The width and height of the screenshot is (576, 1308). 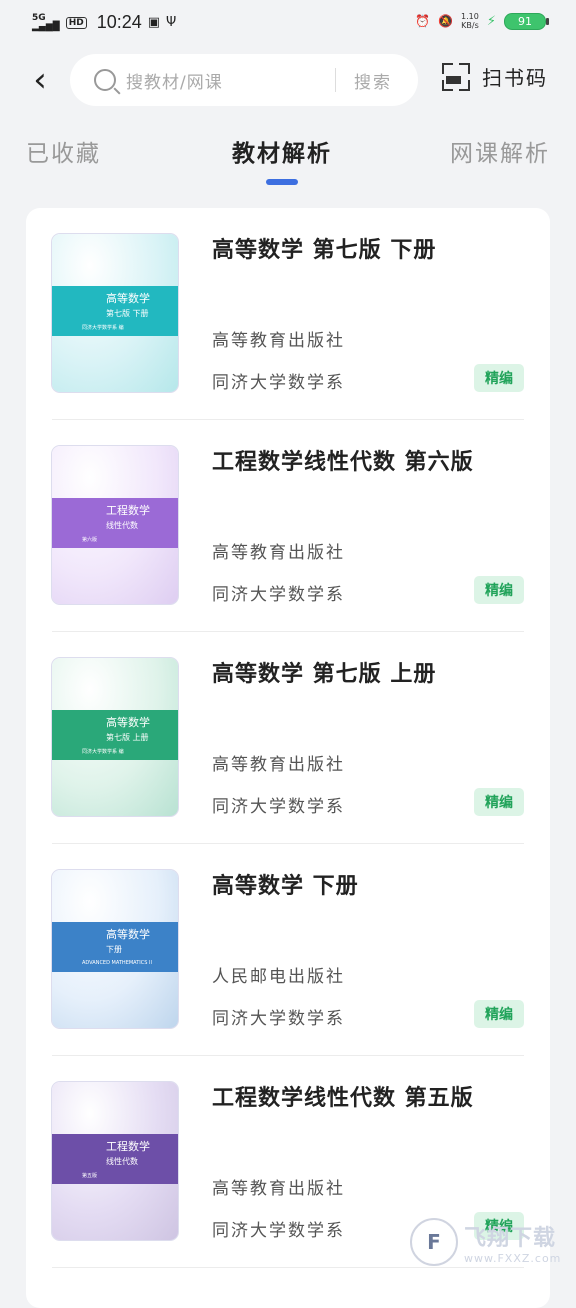 I want to click on charging-icon: ⚡, so click(x=491, y=21).